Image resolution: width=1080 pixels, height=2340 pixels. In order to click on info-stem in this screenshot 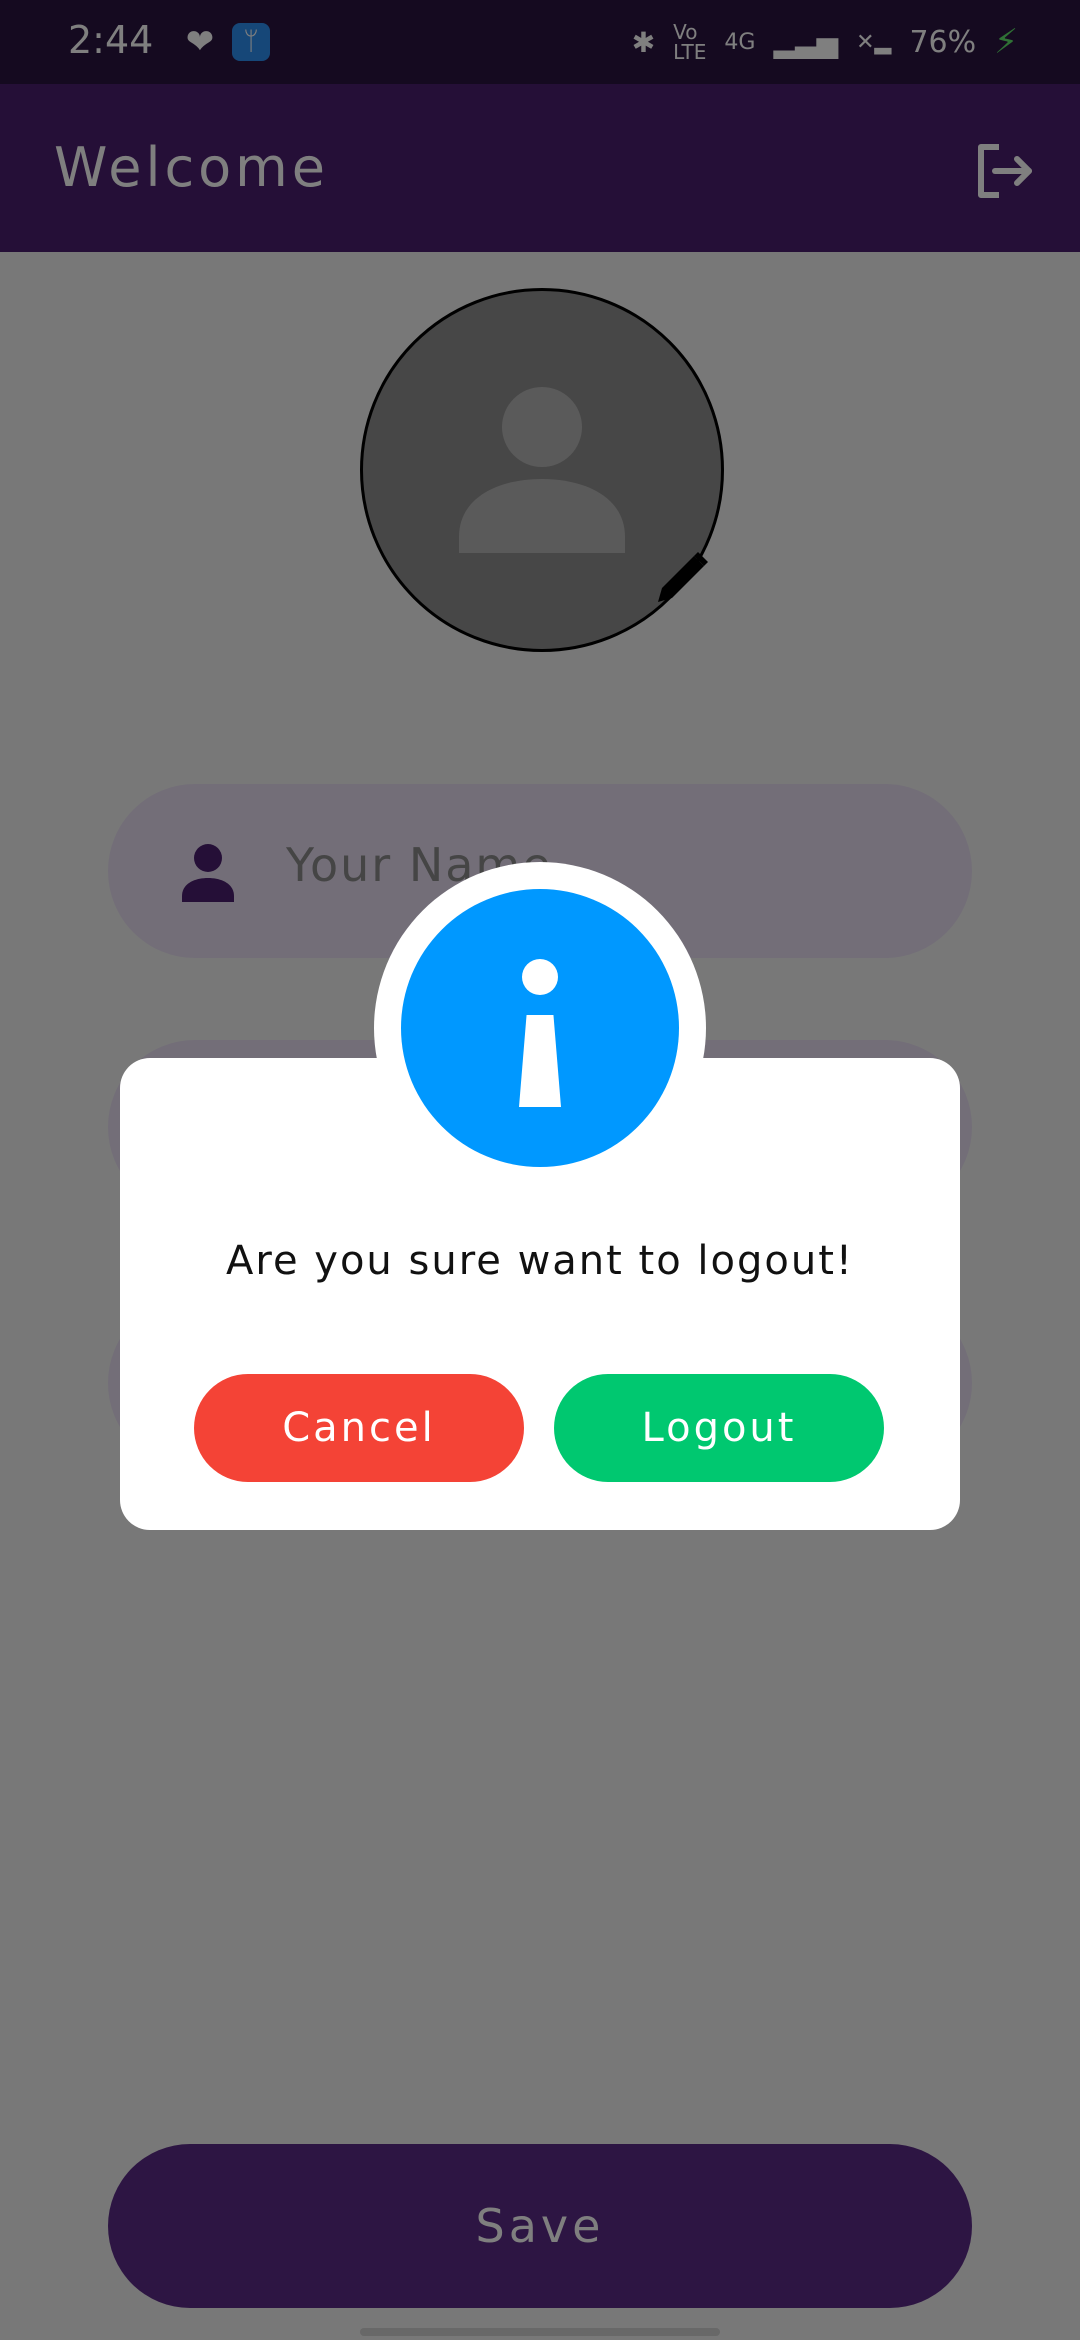, I will do `click(540, 1061)`.